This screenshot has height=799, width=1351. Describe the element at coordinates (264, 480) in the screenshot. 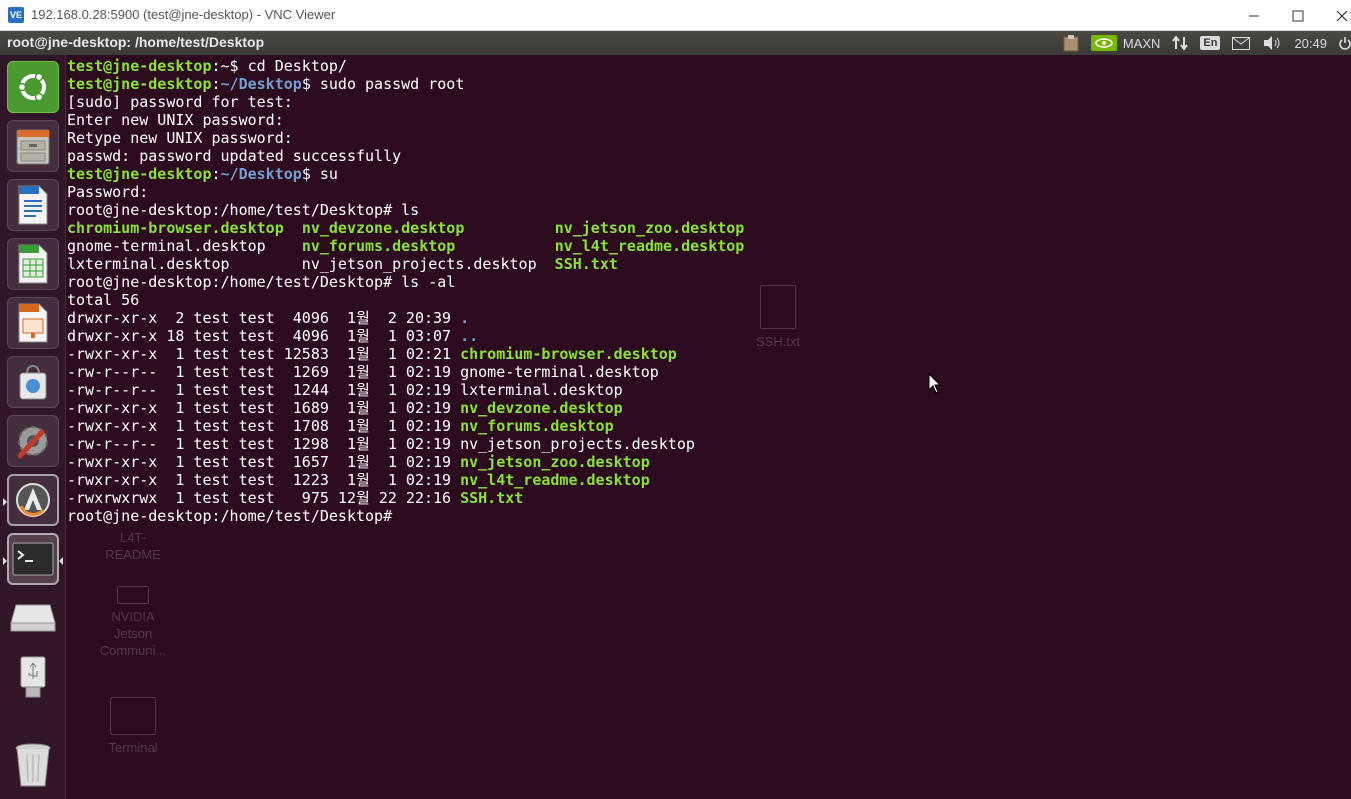

I see `terminal-text: -rwxr-xr-x 1 test test 1223 1월 1 02:19` at that location.